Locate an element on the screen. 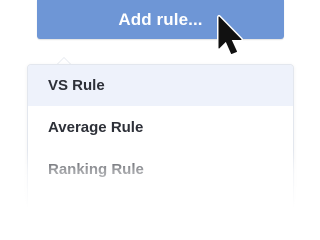  menu-item-vs-rule: VS Rule is located at coordinates (160, 85).